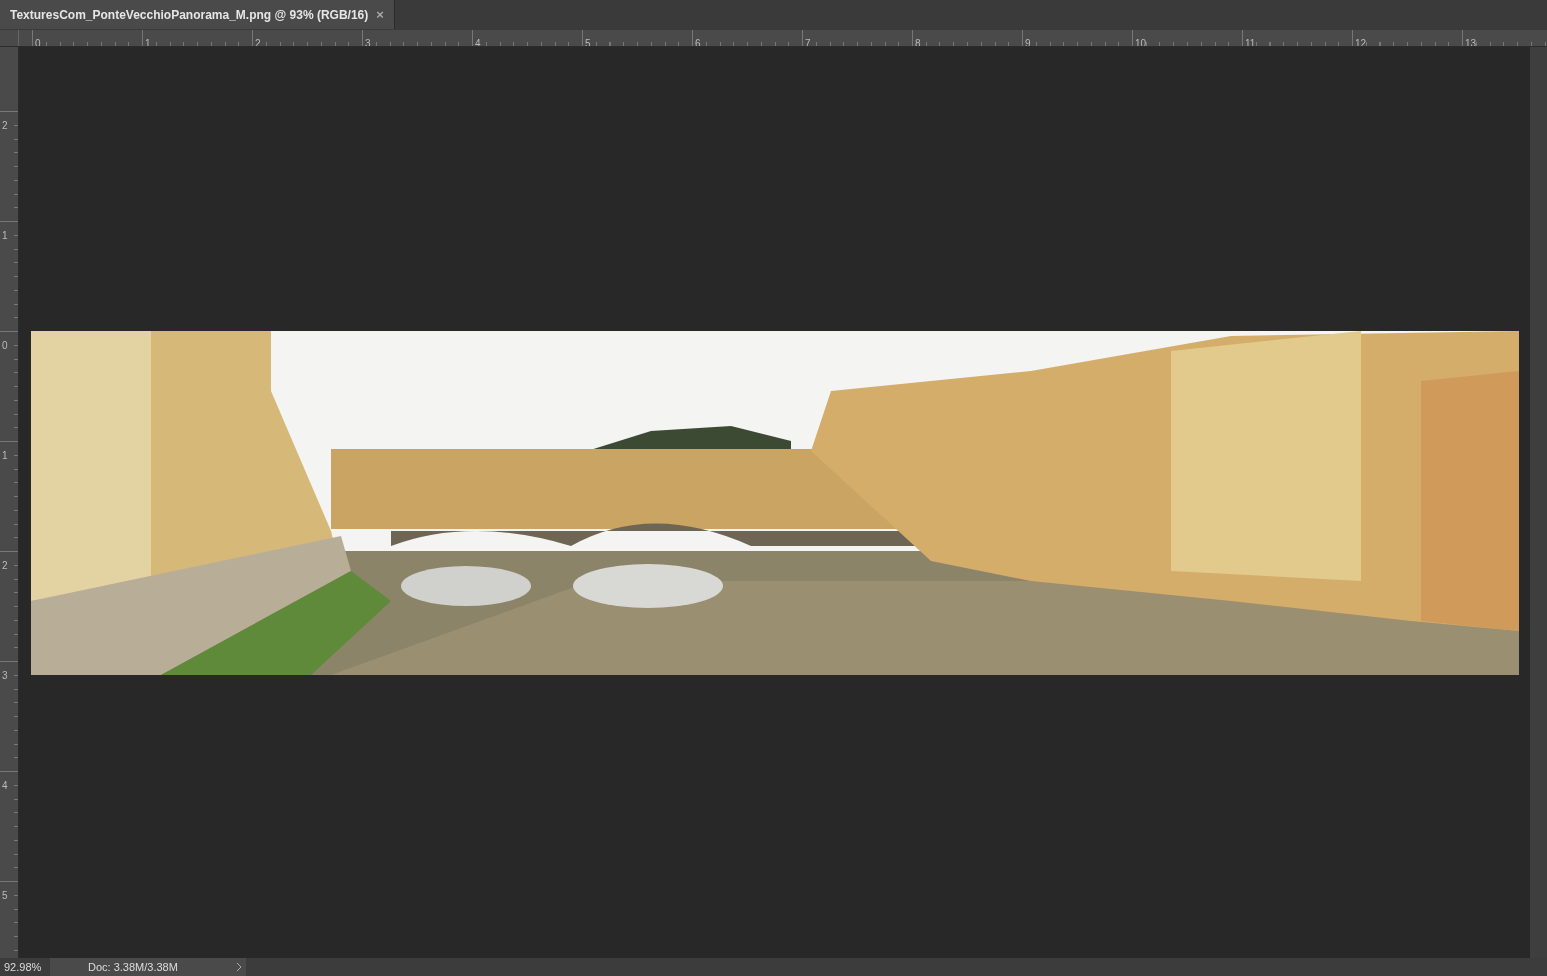  Describe the element at coordinates (141, 967) in the screenshot. I see `document-size: Doc: 3.38M/3.38M` at that location.